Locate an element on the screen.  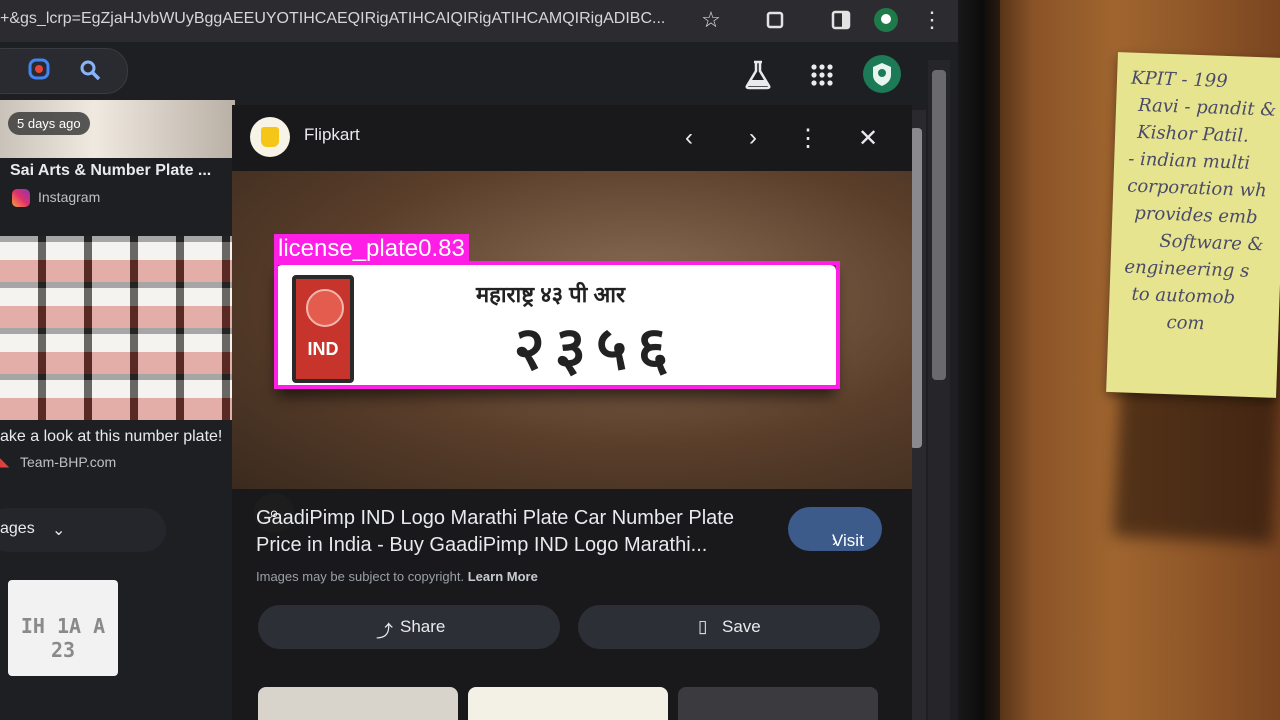
result-thumbnail: IH 1A A 23 is located at coordinates (63, 628).